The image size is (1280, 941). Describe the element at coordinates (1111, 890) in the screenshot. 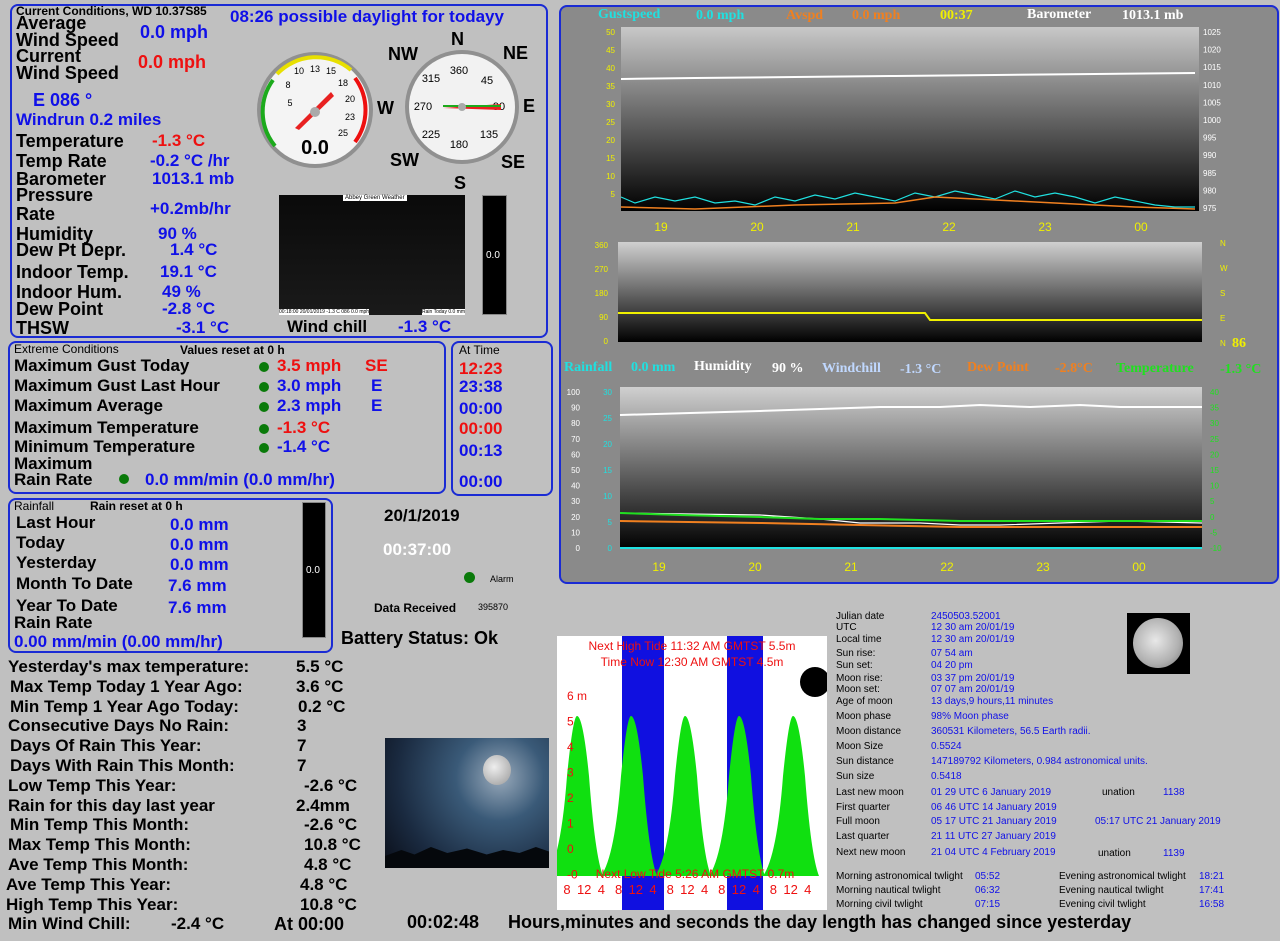

I see `twilight-label: Evening nautical twlight` at that location.